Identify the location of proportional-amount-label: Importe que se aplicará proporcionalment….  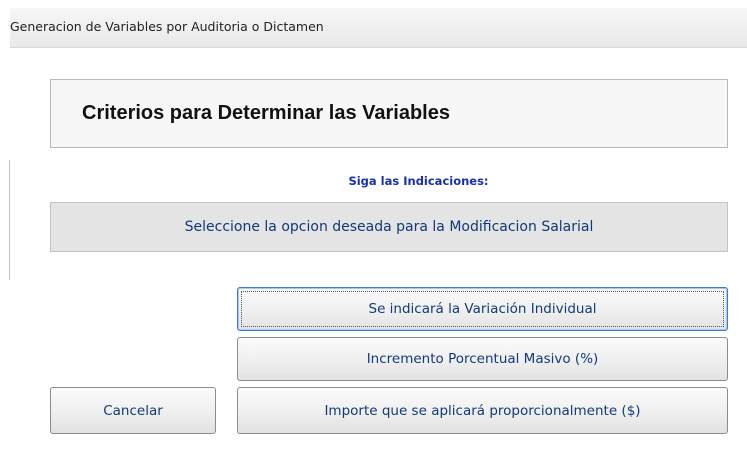
(482, 410).